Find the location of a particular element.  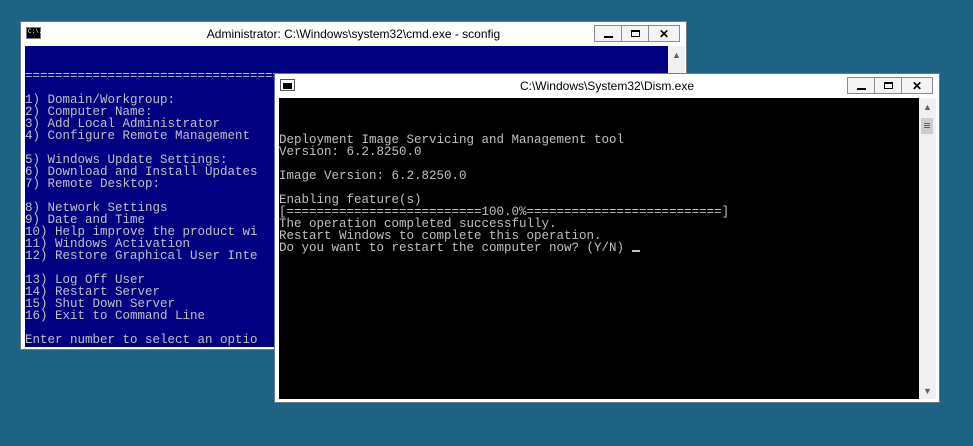

cmd-maximize-button is located at coordinates (635, 33).